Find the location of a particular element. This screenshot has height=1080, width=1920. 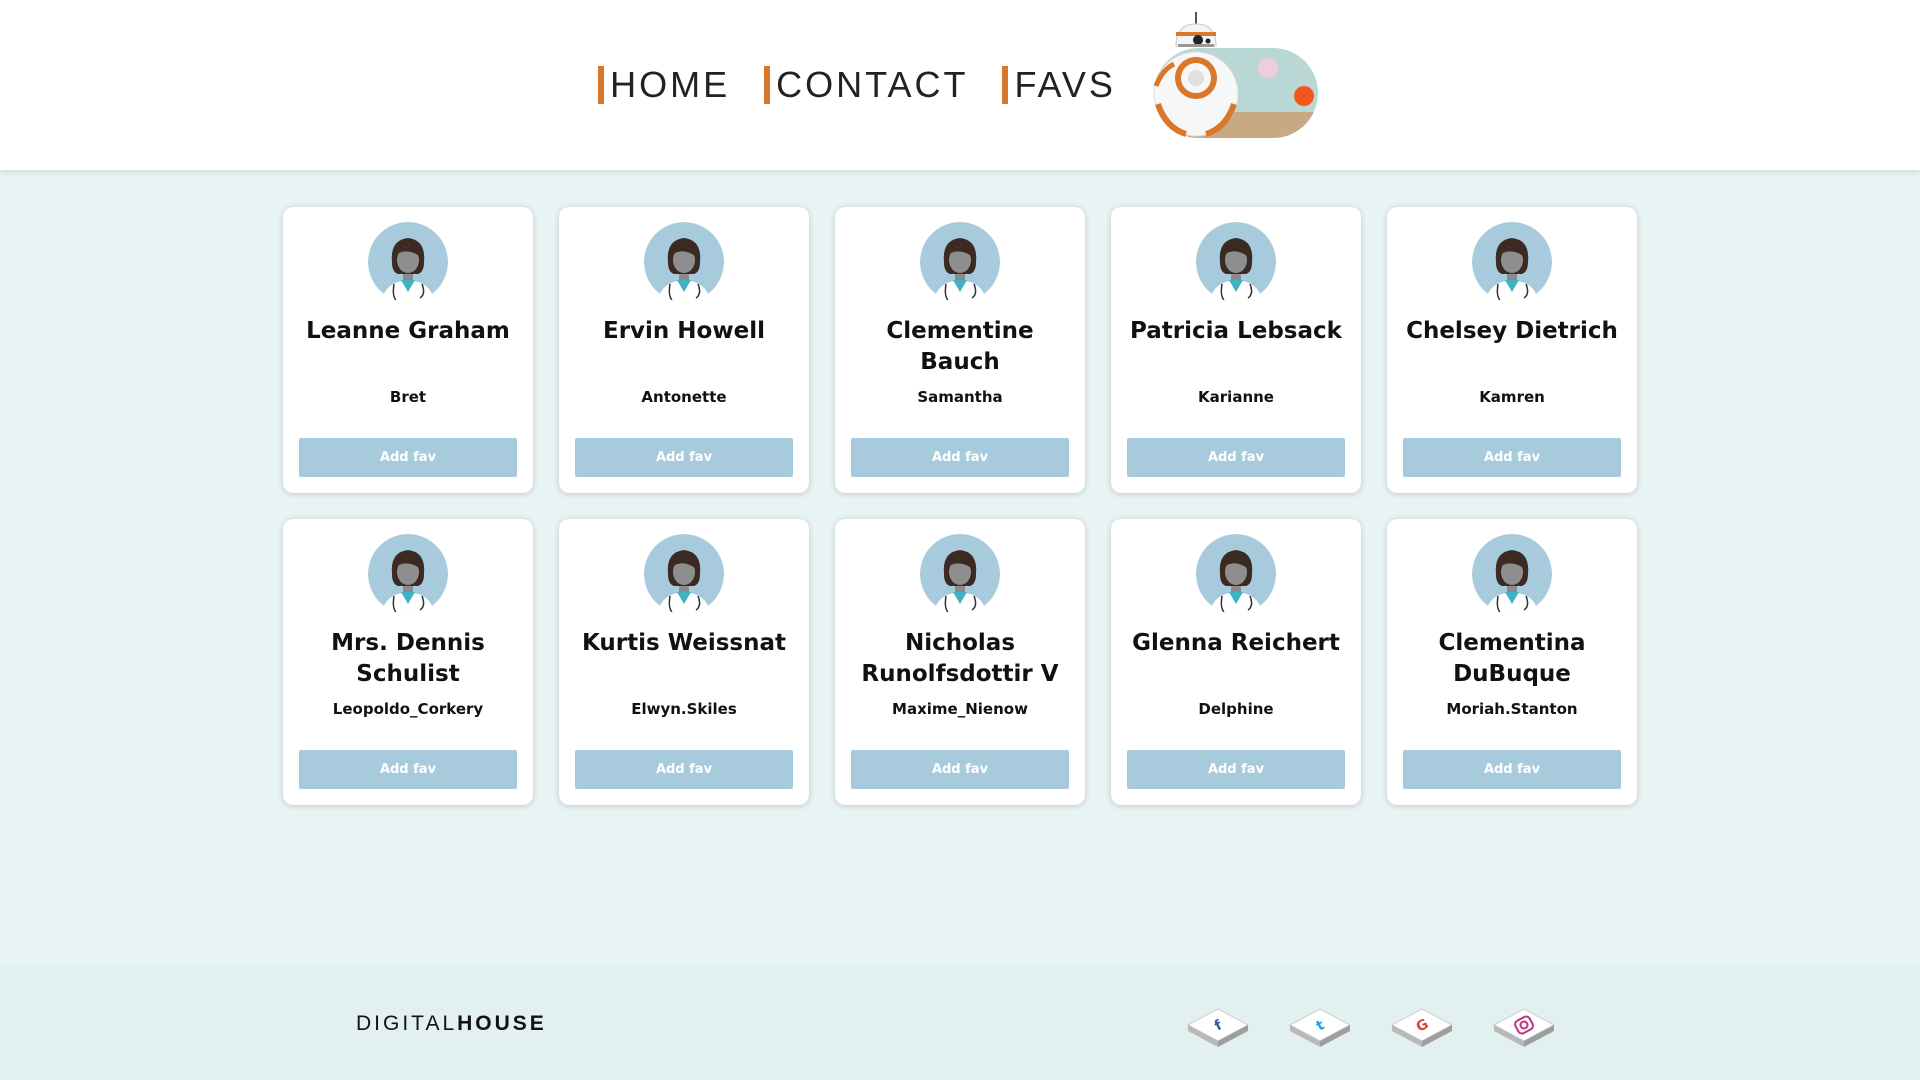

nav-favs-label: FAVS is located at coordinates (1065, 84).